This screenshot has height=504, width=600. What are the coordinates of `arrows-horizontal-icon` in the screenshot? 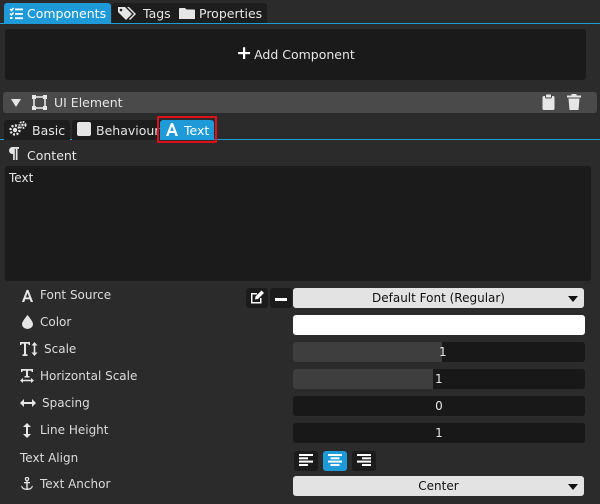 It's located at (28, 403).